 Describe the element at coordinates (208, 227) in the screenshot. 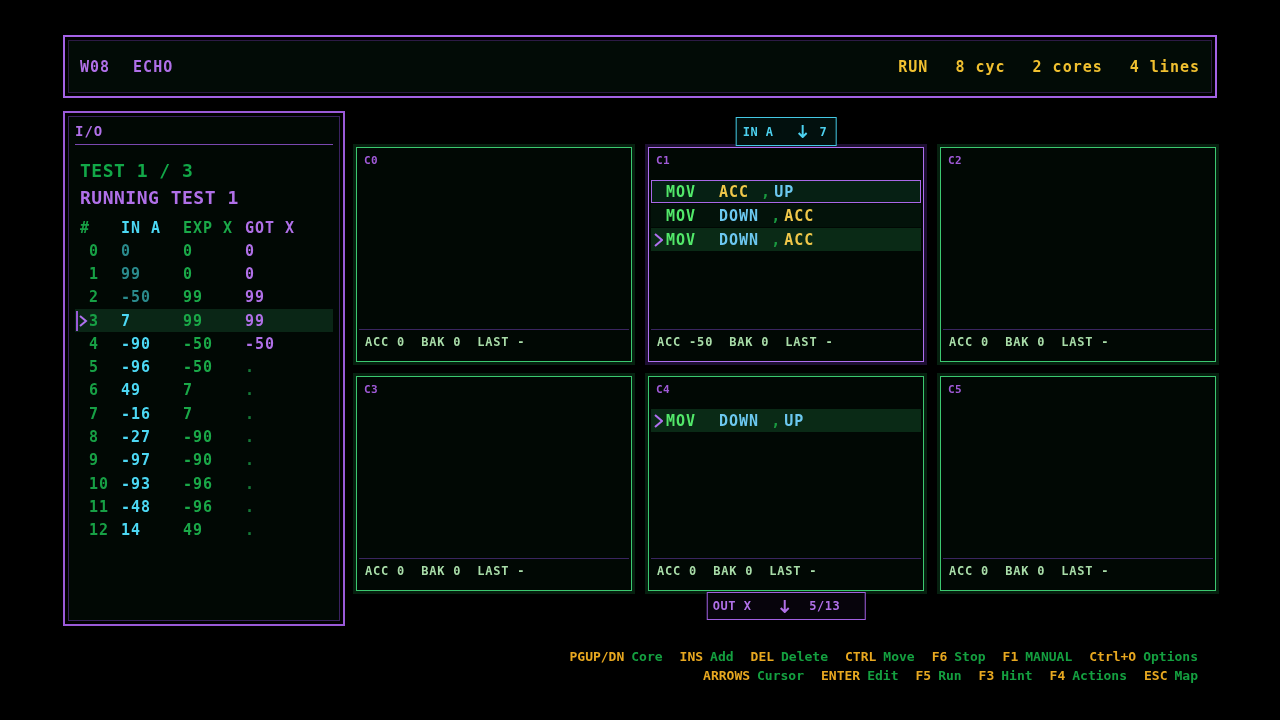

I see `column-header: EXP X` at that location.